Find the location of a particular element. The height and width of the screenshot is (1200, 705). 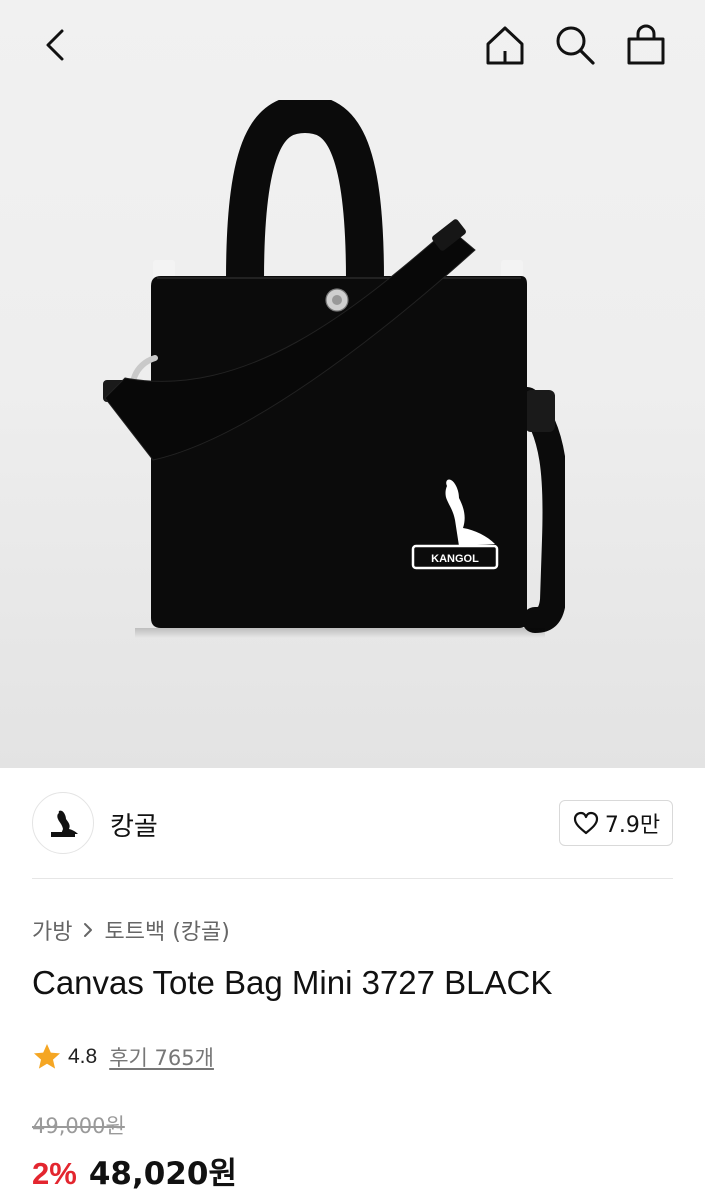

star-icon is located at coordinates (47, 1056).